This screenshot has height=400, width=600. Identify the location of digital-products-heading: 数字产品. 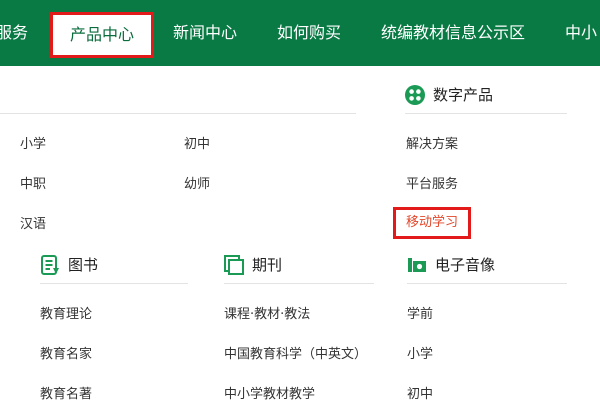
(449, 95).